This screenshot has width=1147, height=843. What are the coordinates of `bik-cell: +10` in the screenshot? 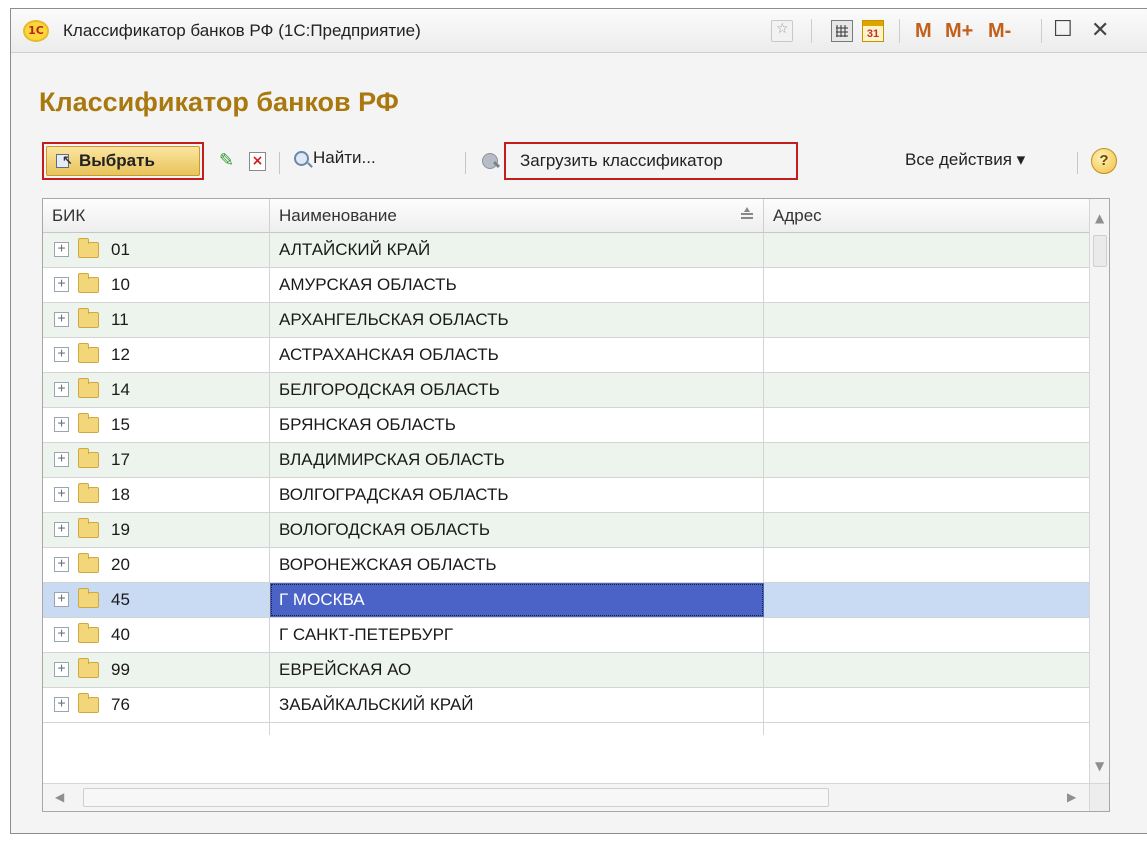 It's located at (156, 285).